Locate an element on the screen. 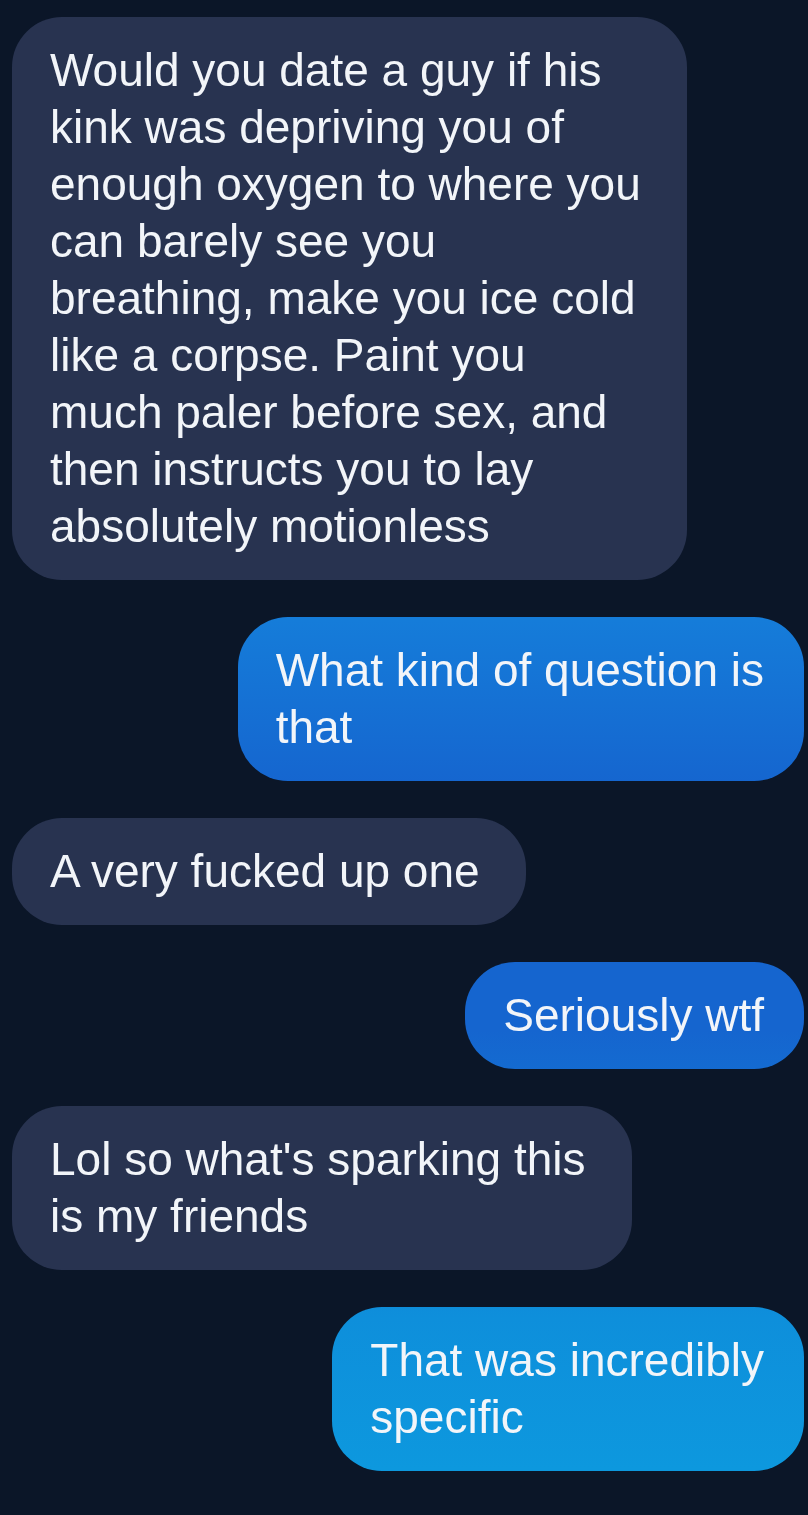 The height and width of the screenshot is (1515, 808). message-text: Lol so what's sparking this is my friends is located at coordinates (318, 1188).